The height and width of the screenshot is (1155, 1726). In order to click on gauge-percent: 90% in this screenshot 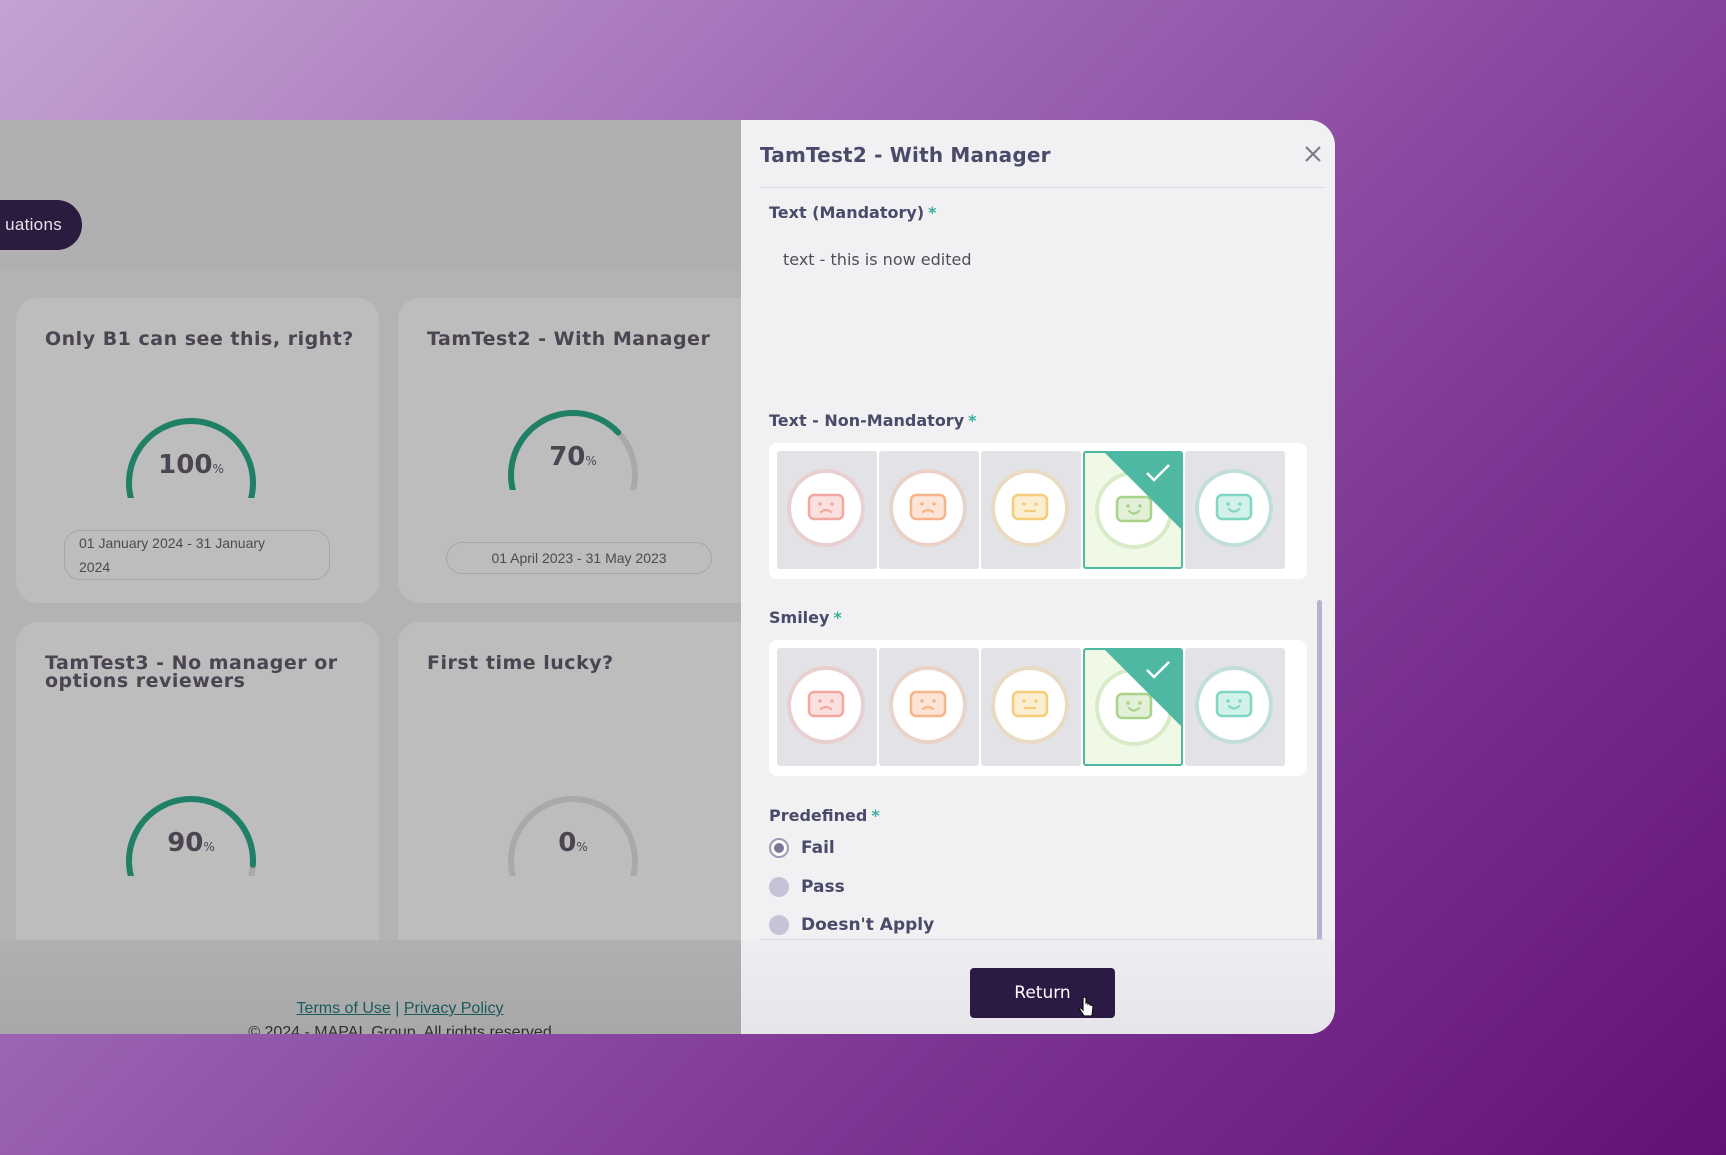, I will do `click(191, 843)`.